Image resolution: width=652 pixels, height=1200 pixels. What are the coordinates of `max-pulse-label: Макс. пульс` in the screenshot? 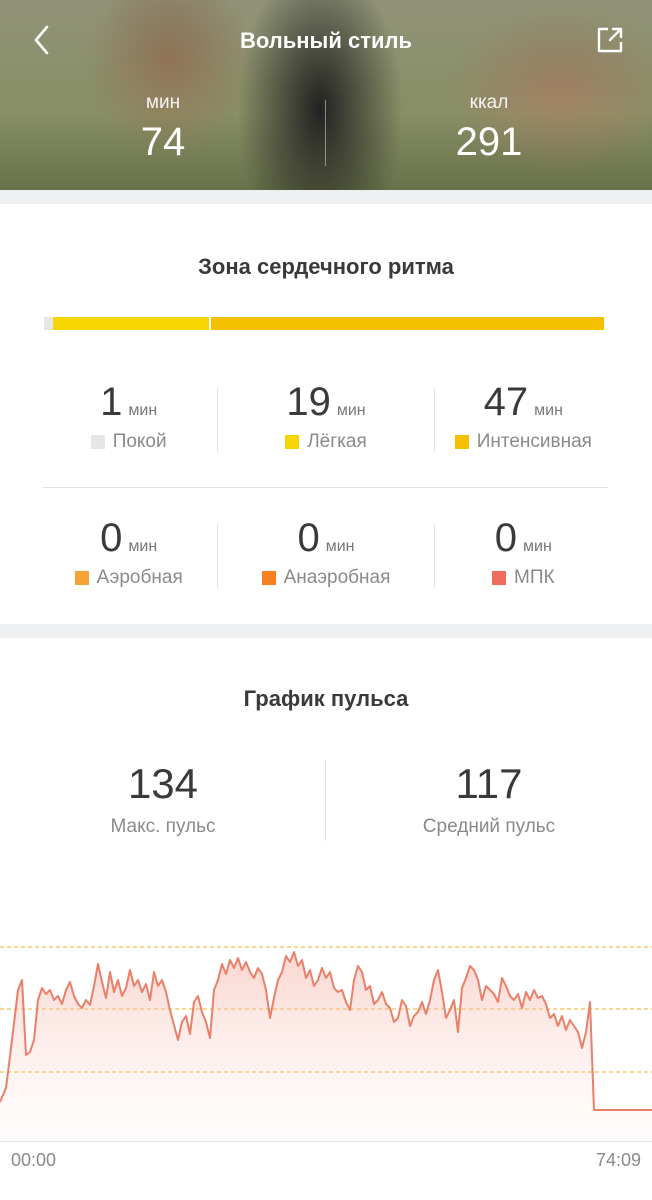 It's located at (163, 826).